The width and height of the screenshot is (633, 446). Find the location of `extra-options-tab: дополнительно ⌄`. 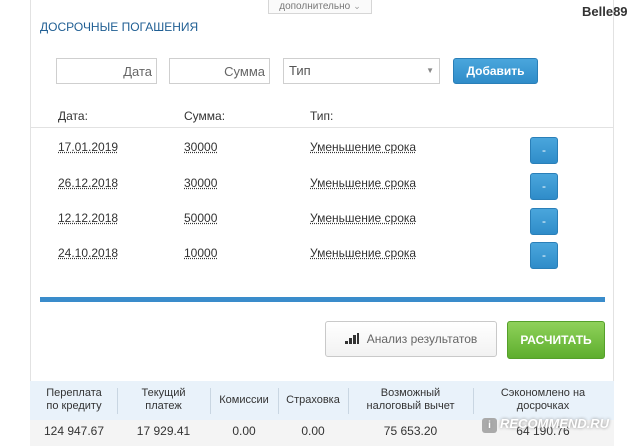

extra-options-tab: дополнительно ⌄ is located at coordinates (320, 7).